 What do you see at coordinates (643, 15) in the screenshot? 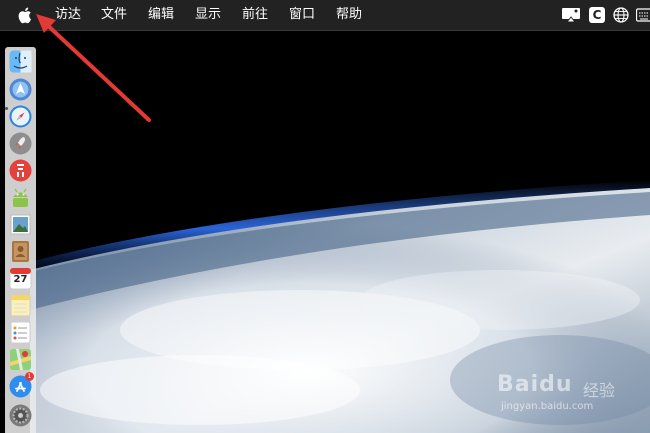
I see `keyboard-icon` at bounding box center [643, 15].